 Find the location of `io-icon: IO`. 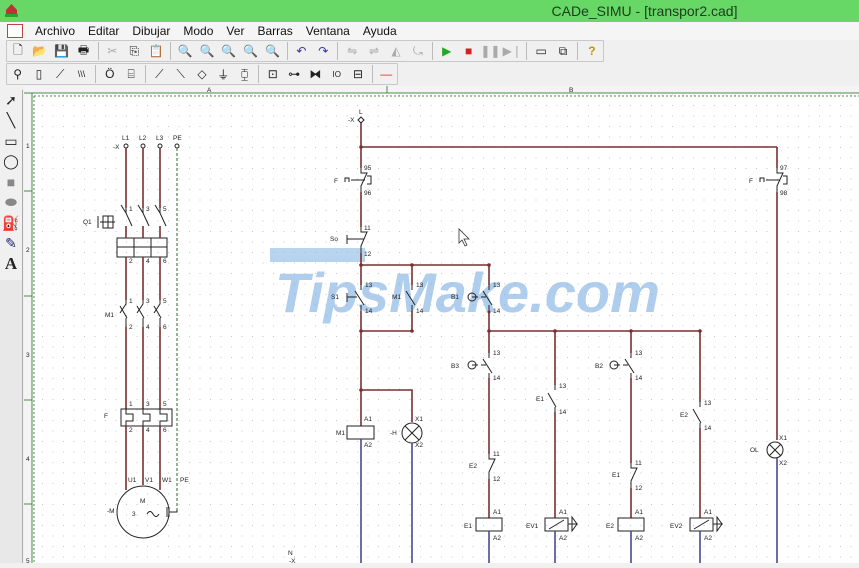

io-icon: IO is located at coordinates (336, 74).